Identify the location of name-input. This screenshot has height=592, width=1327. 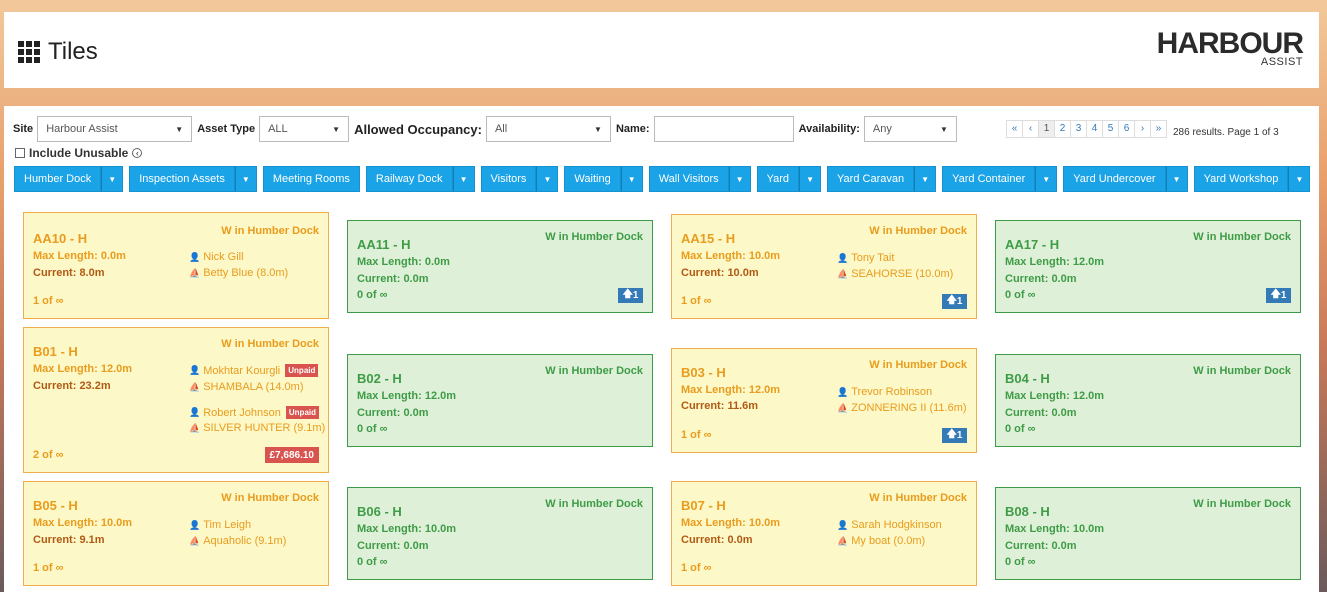
(723, 129).